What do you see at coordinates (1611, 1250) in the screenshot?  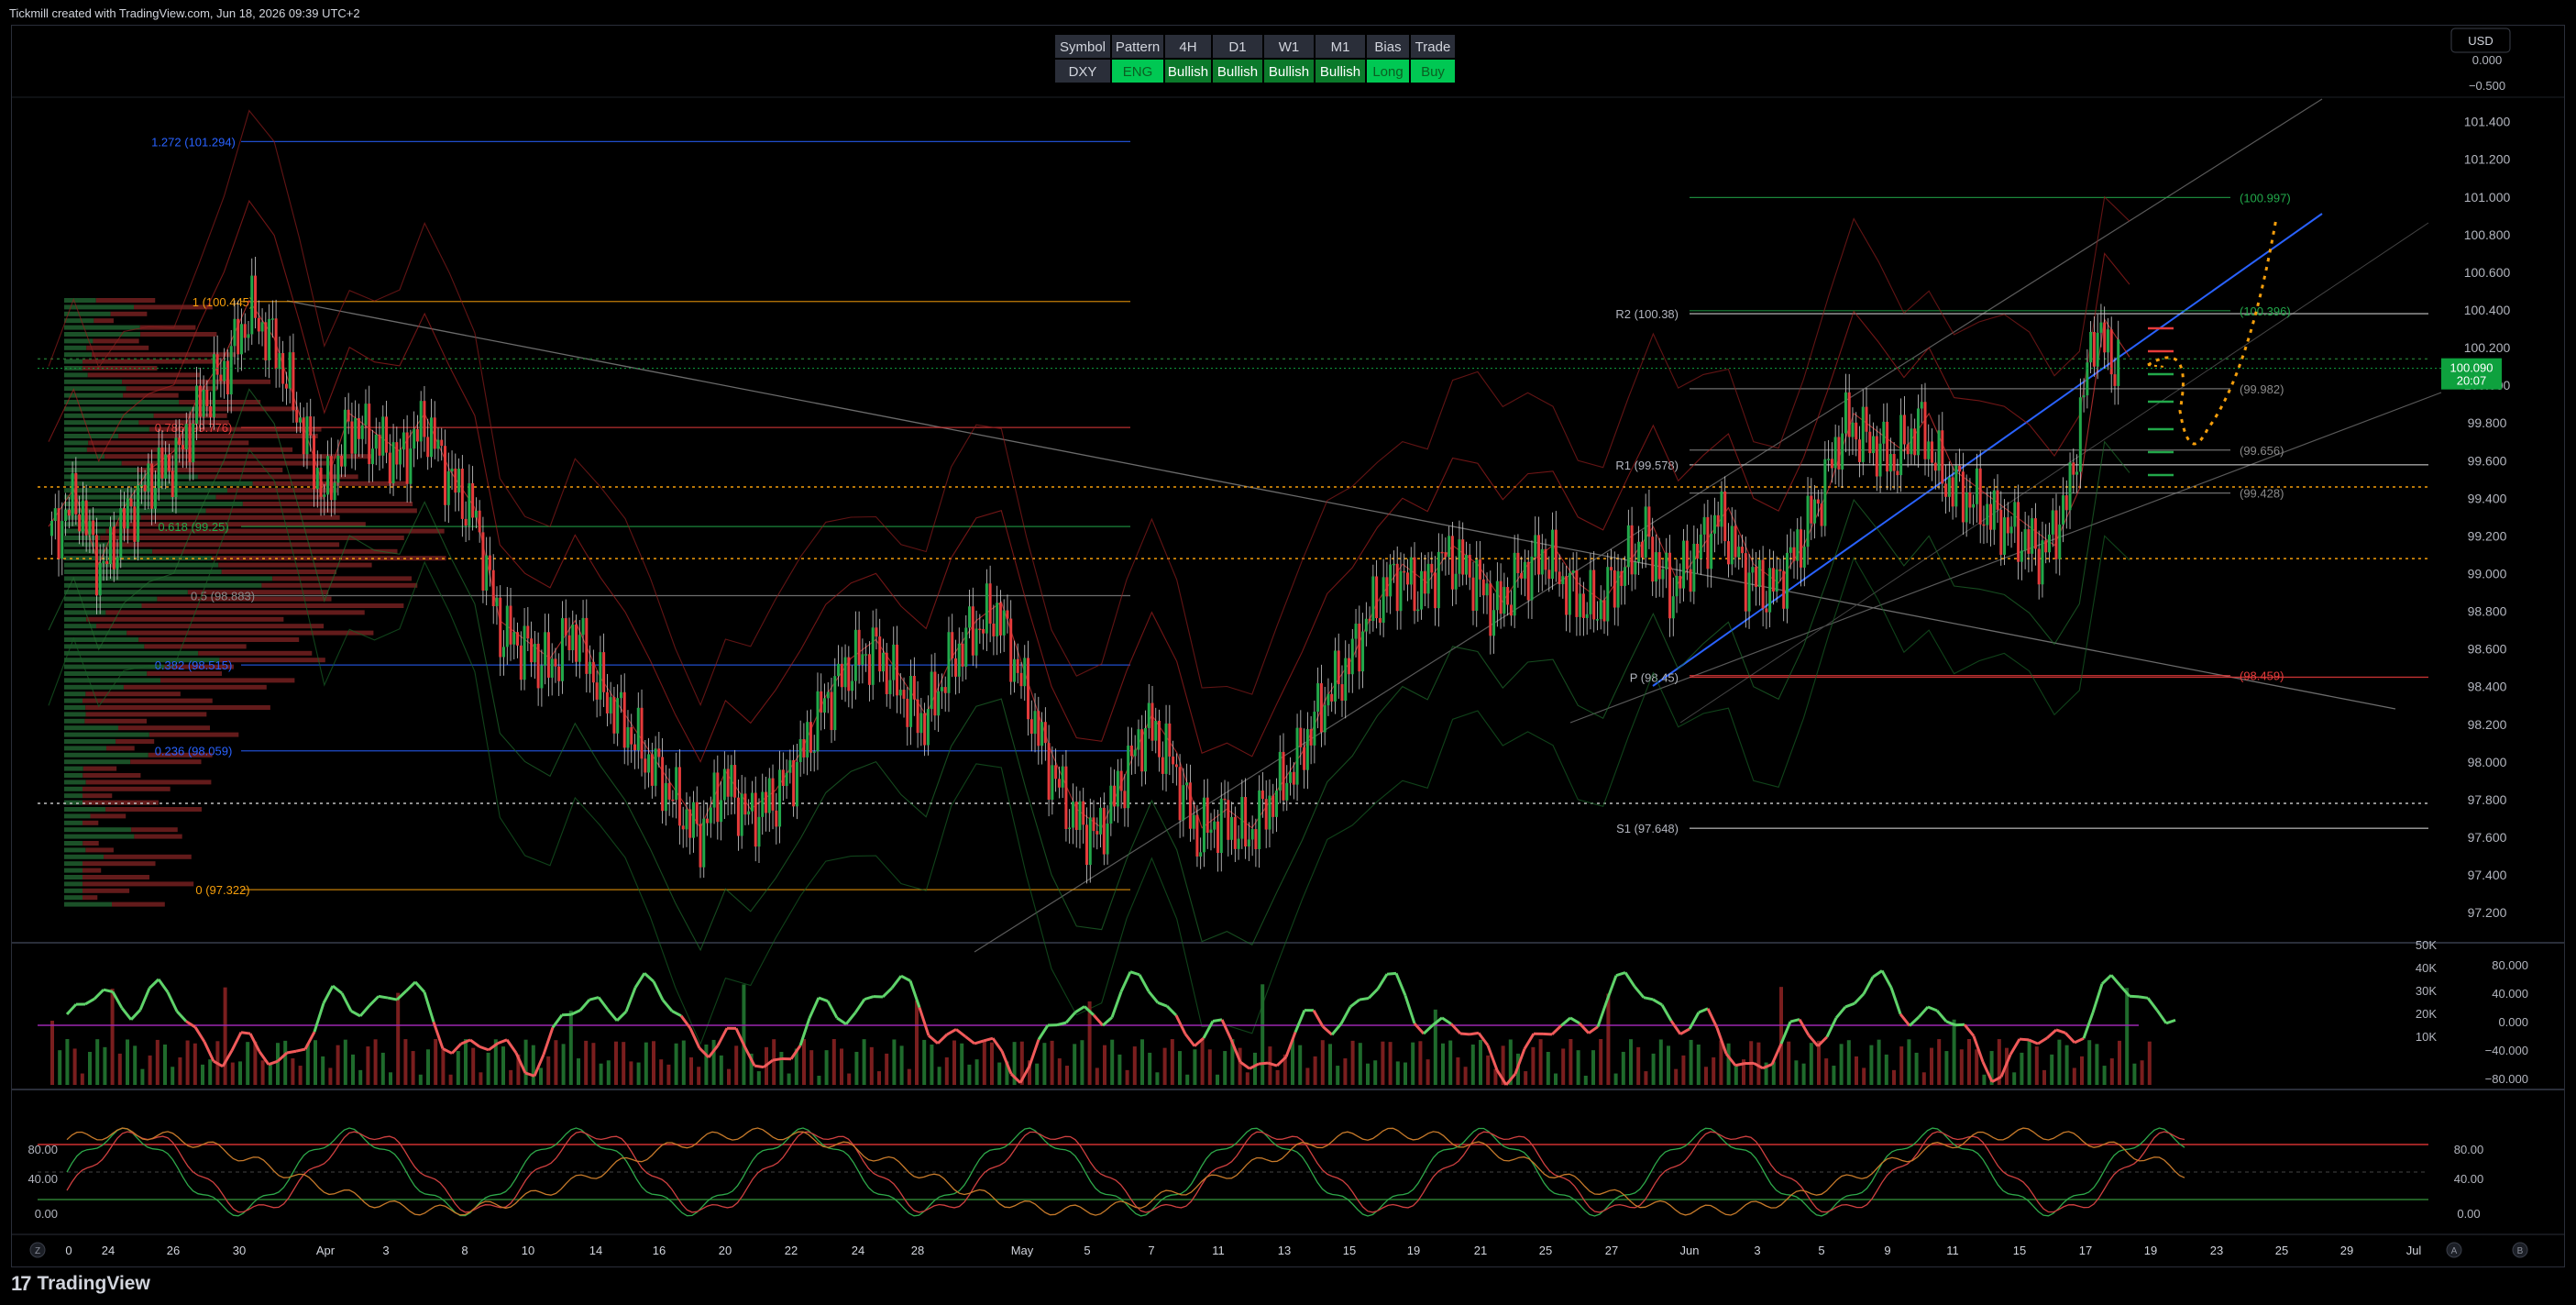 I see `time-axis-tick: 27` at bounding box center [1611, 1250].